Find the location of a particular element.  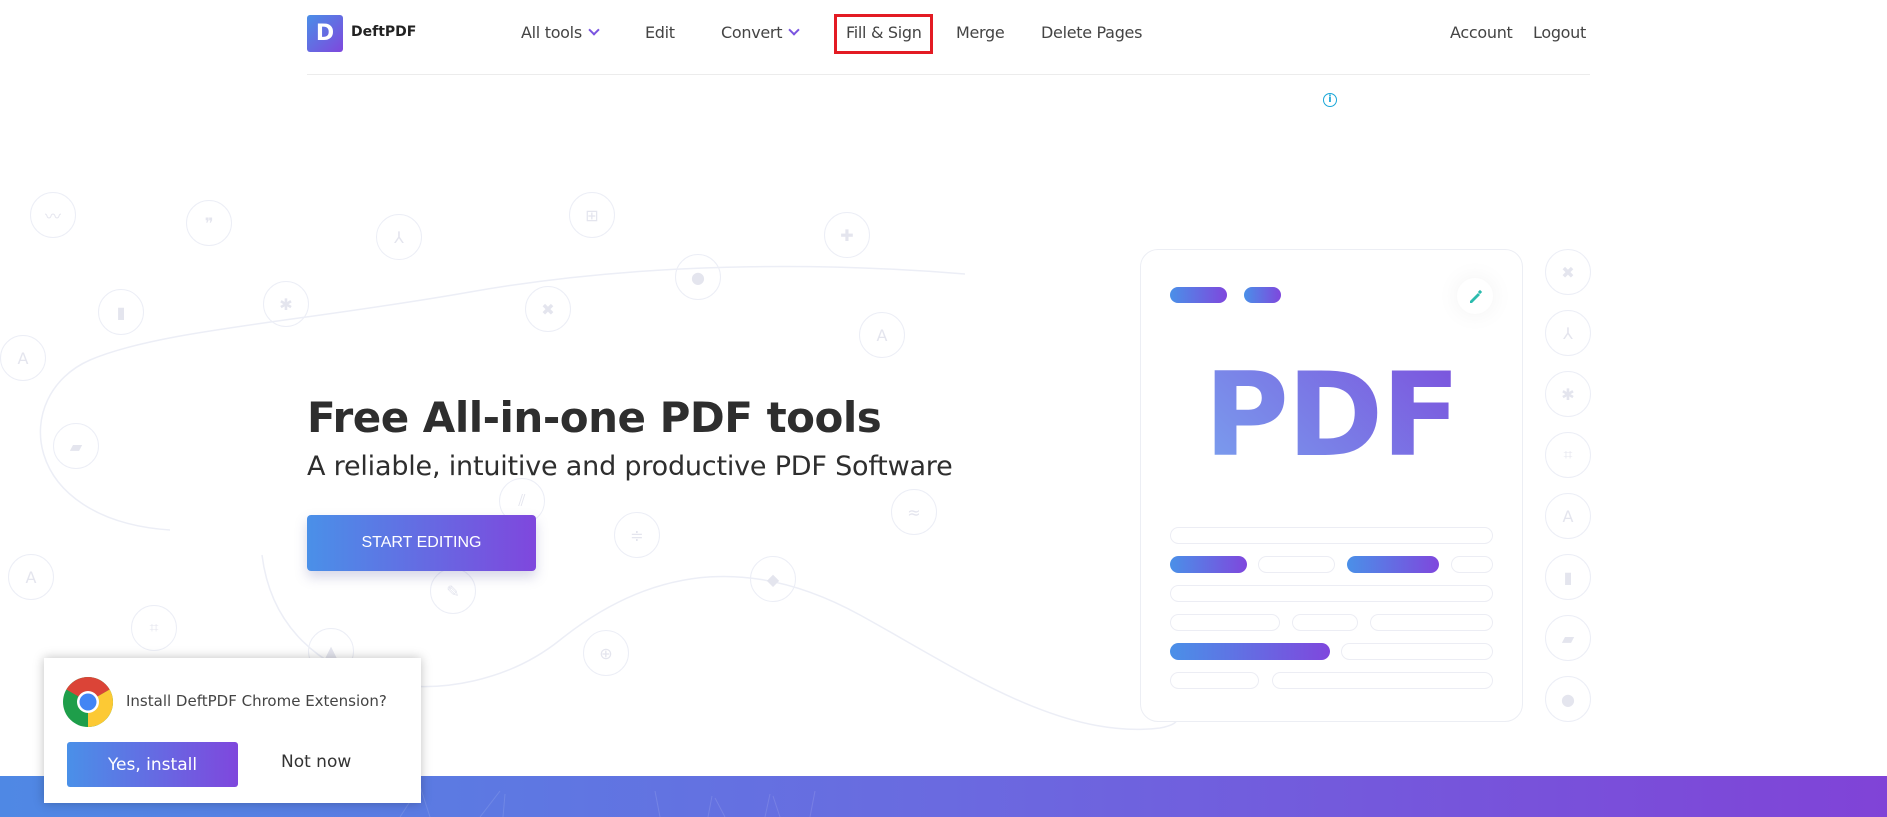

logo-icon: D is located at coordinates (325, 33).